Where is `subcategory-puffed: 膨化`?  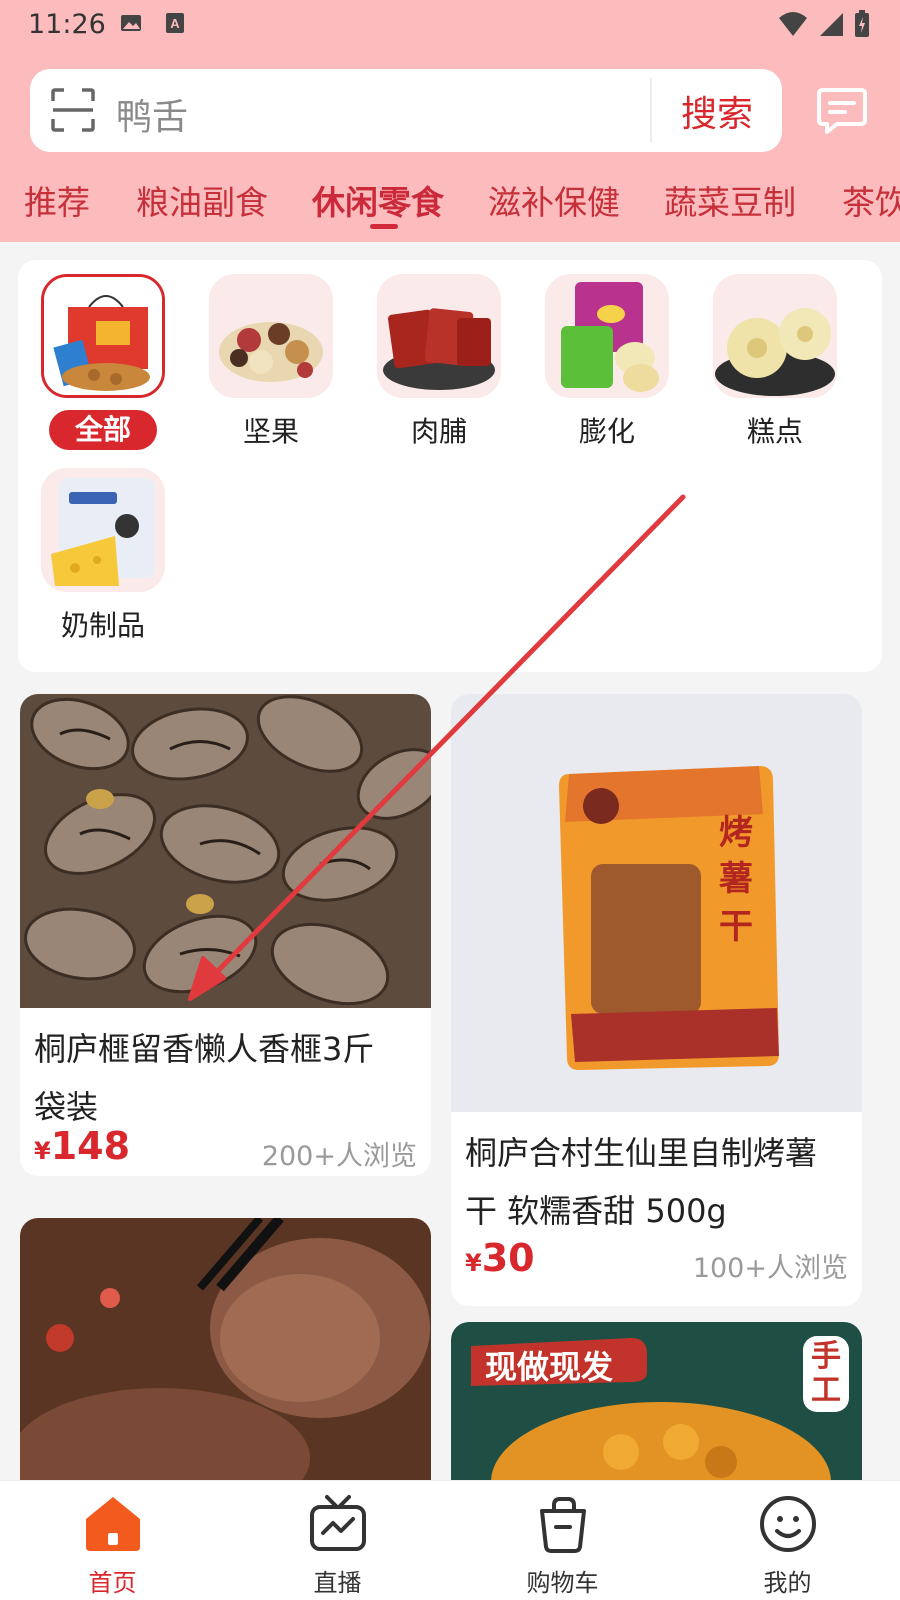
subcategory-puffed: 膨化 is located at coordinates (607, 363).